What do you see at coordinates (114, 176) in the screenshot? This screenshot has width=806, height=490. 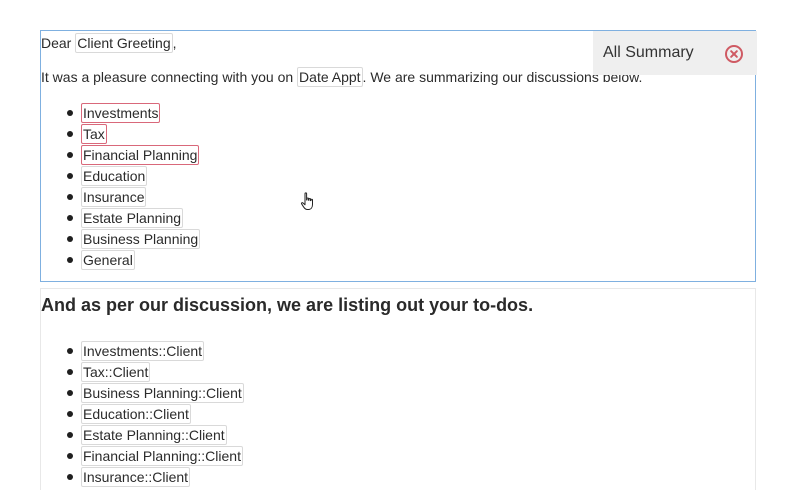 I see `topic-token-education: Education` at bounding box center [114, 176].